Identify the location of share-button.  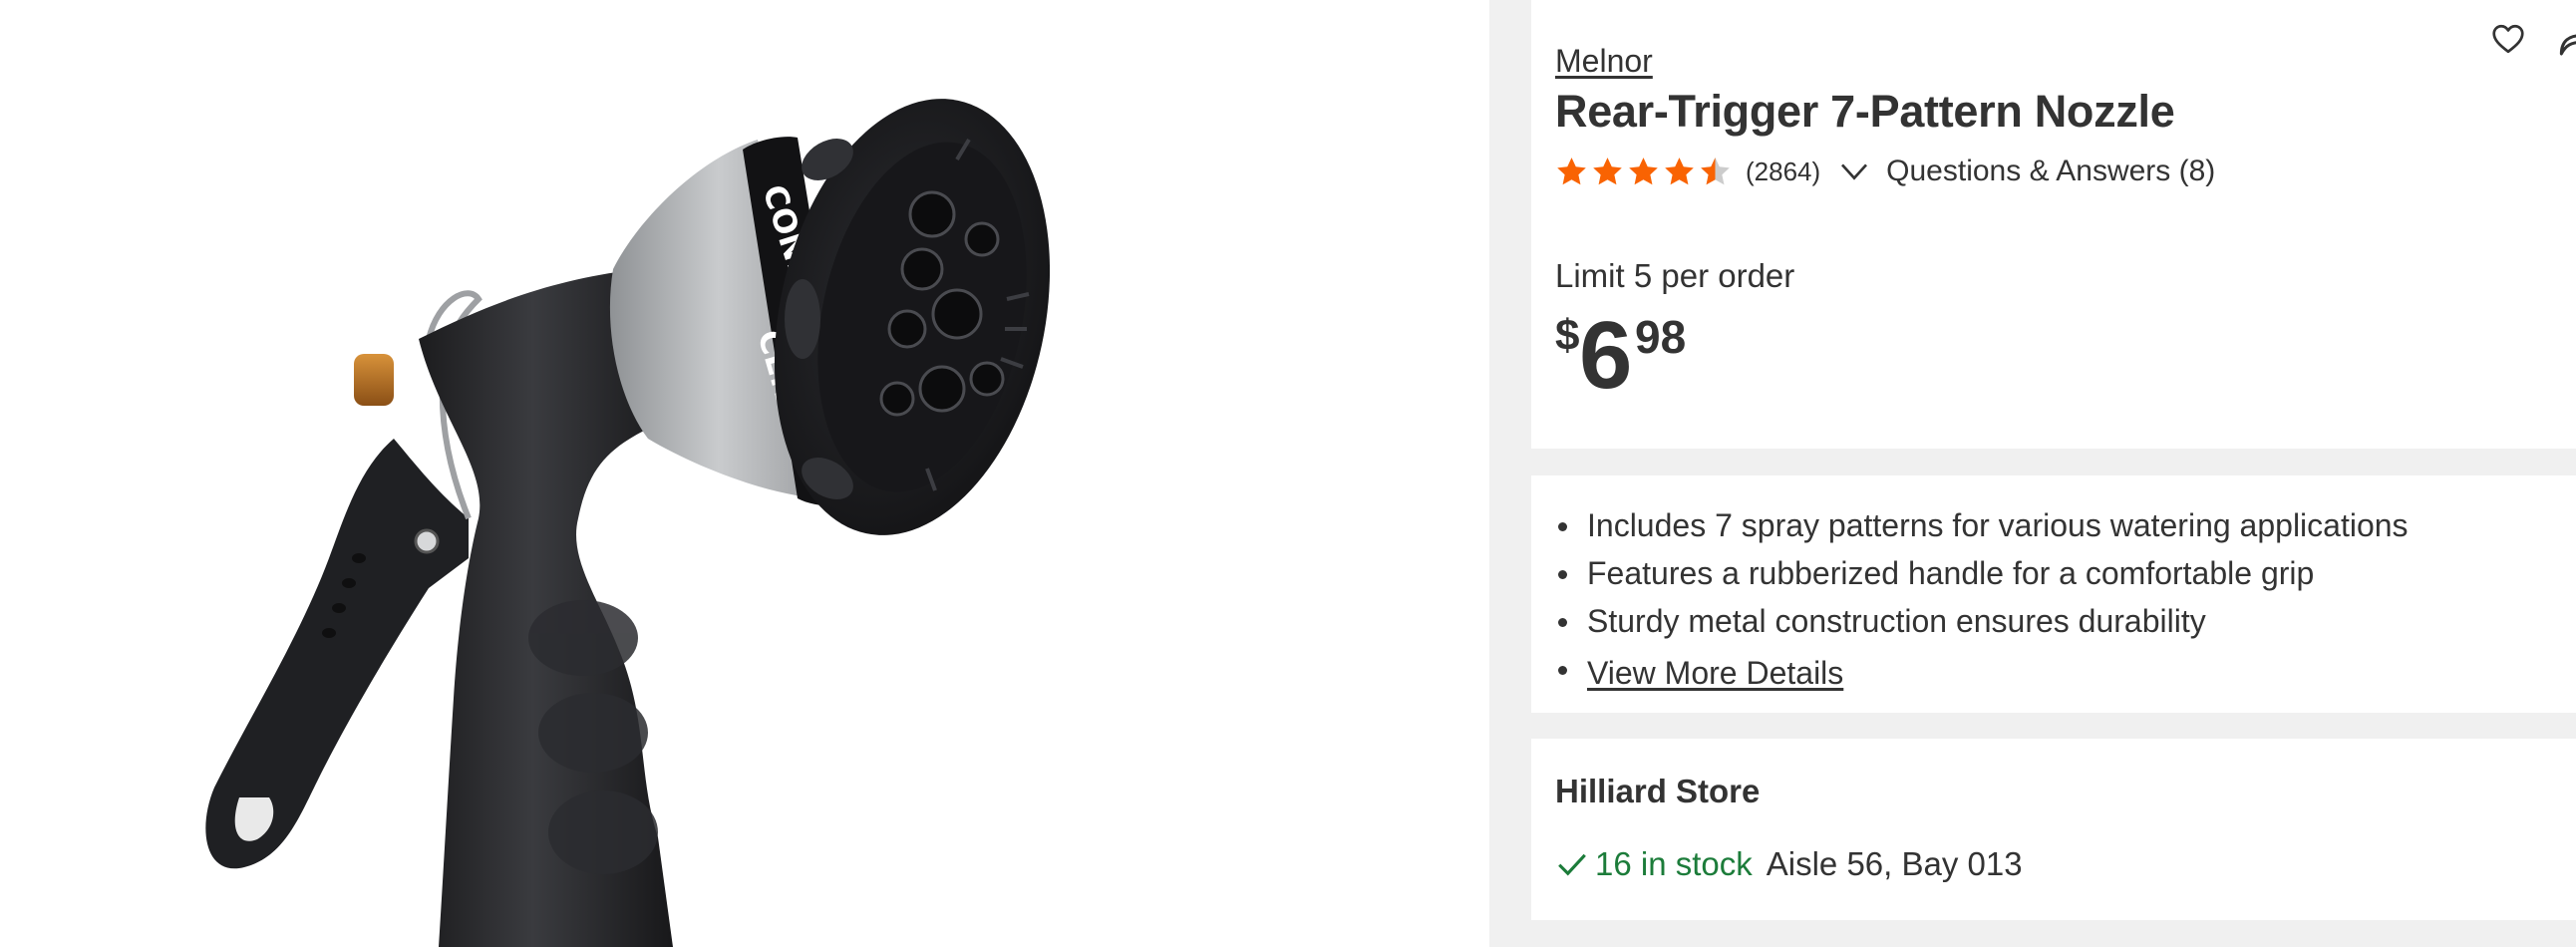
(2565, 39).